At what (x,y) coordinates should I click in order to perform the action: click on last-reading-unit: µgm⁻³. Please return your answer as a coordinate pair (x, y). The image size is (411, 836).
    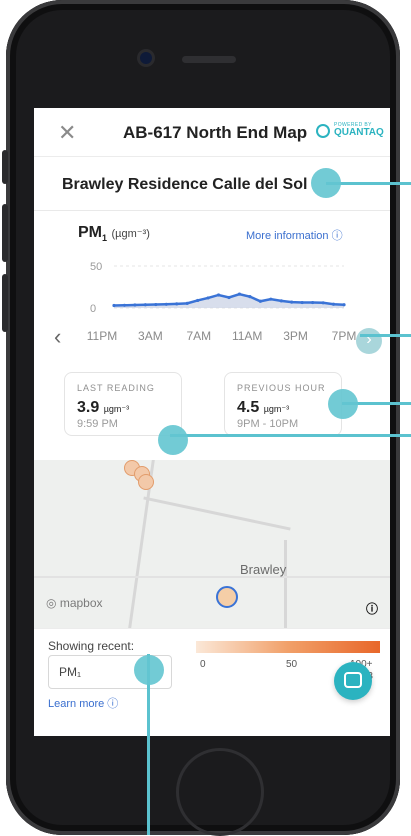
    Looking at the image, I should click on (116, 409).